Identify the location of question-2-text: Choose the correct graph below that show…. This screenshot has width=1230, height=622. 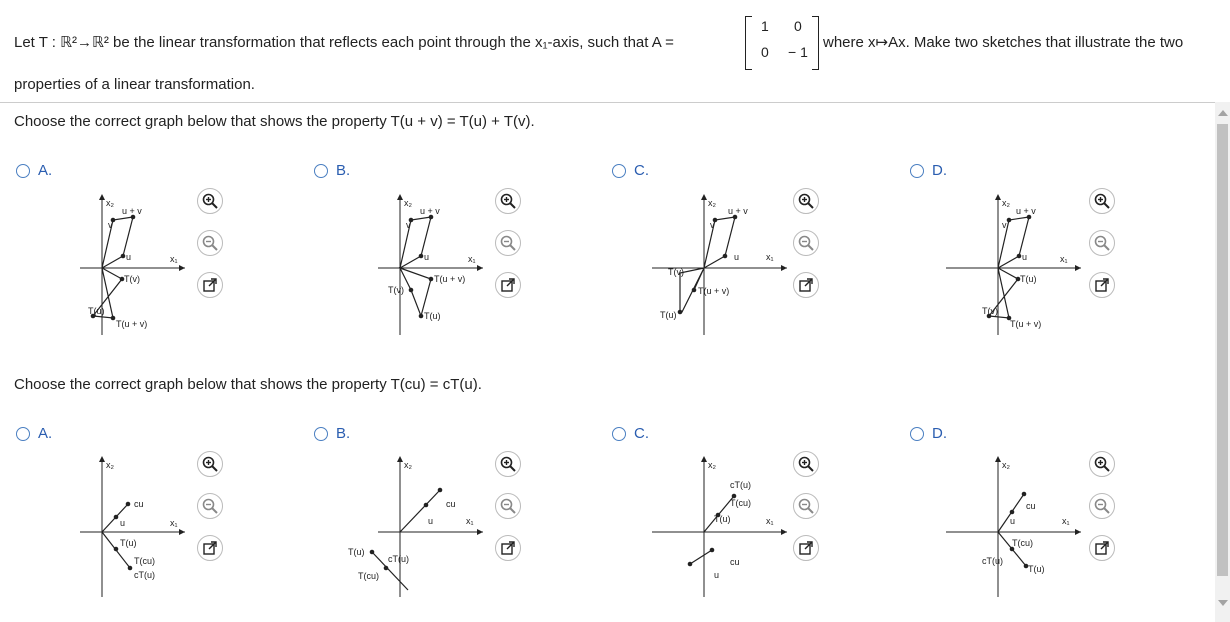
(248, 384).